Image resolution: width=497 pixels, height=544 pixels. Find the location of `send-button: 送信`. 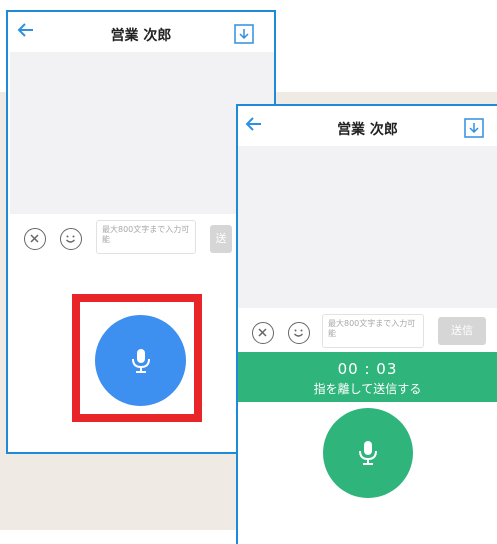

send-button: 送信 is located at coordinates (462, 331).